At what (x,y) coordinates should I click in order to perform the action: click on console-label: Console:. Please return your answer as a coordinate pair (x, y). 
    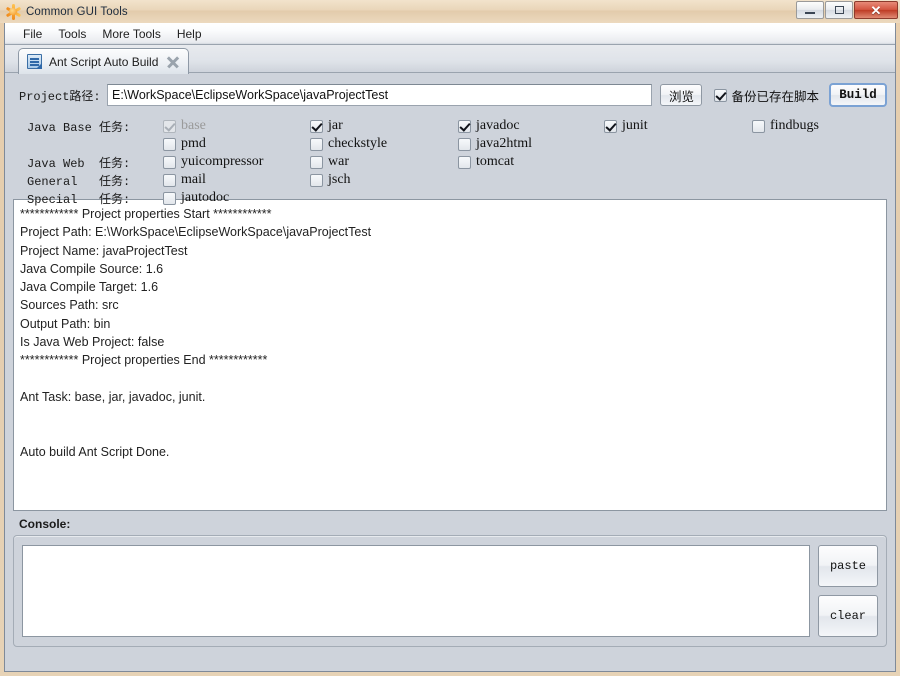
    Looking at the image, I should click on (45, 524).